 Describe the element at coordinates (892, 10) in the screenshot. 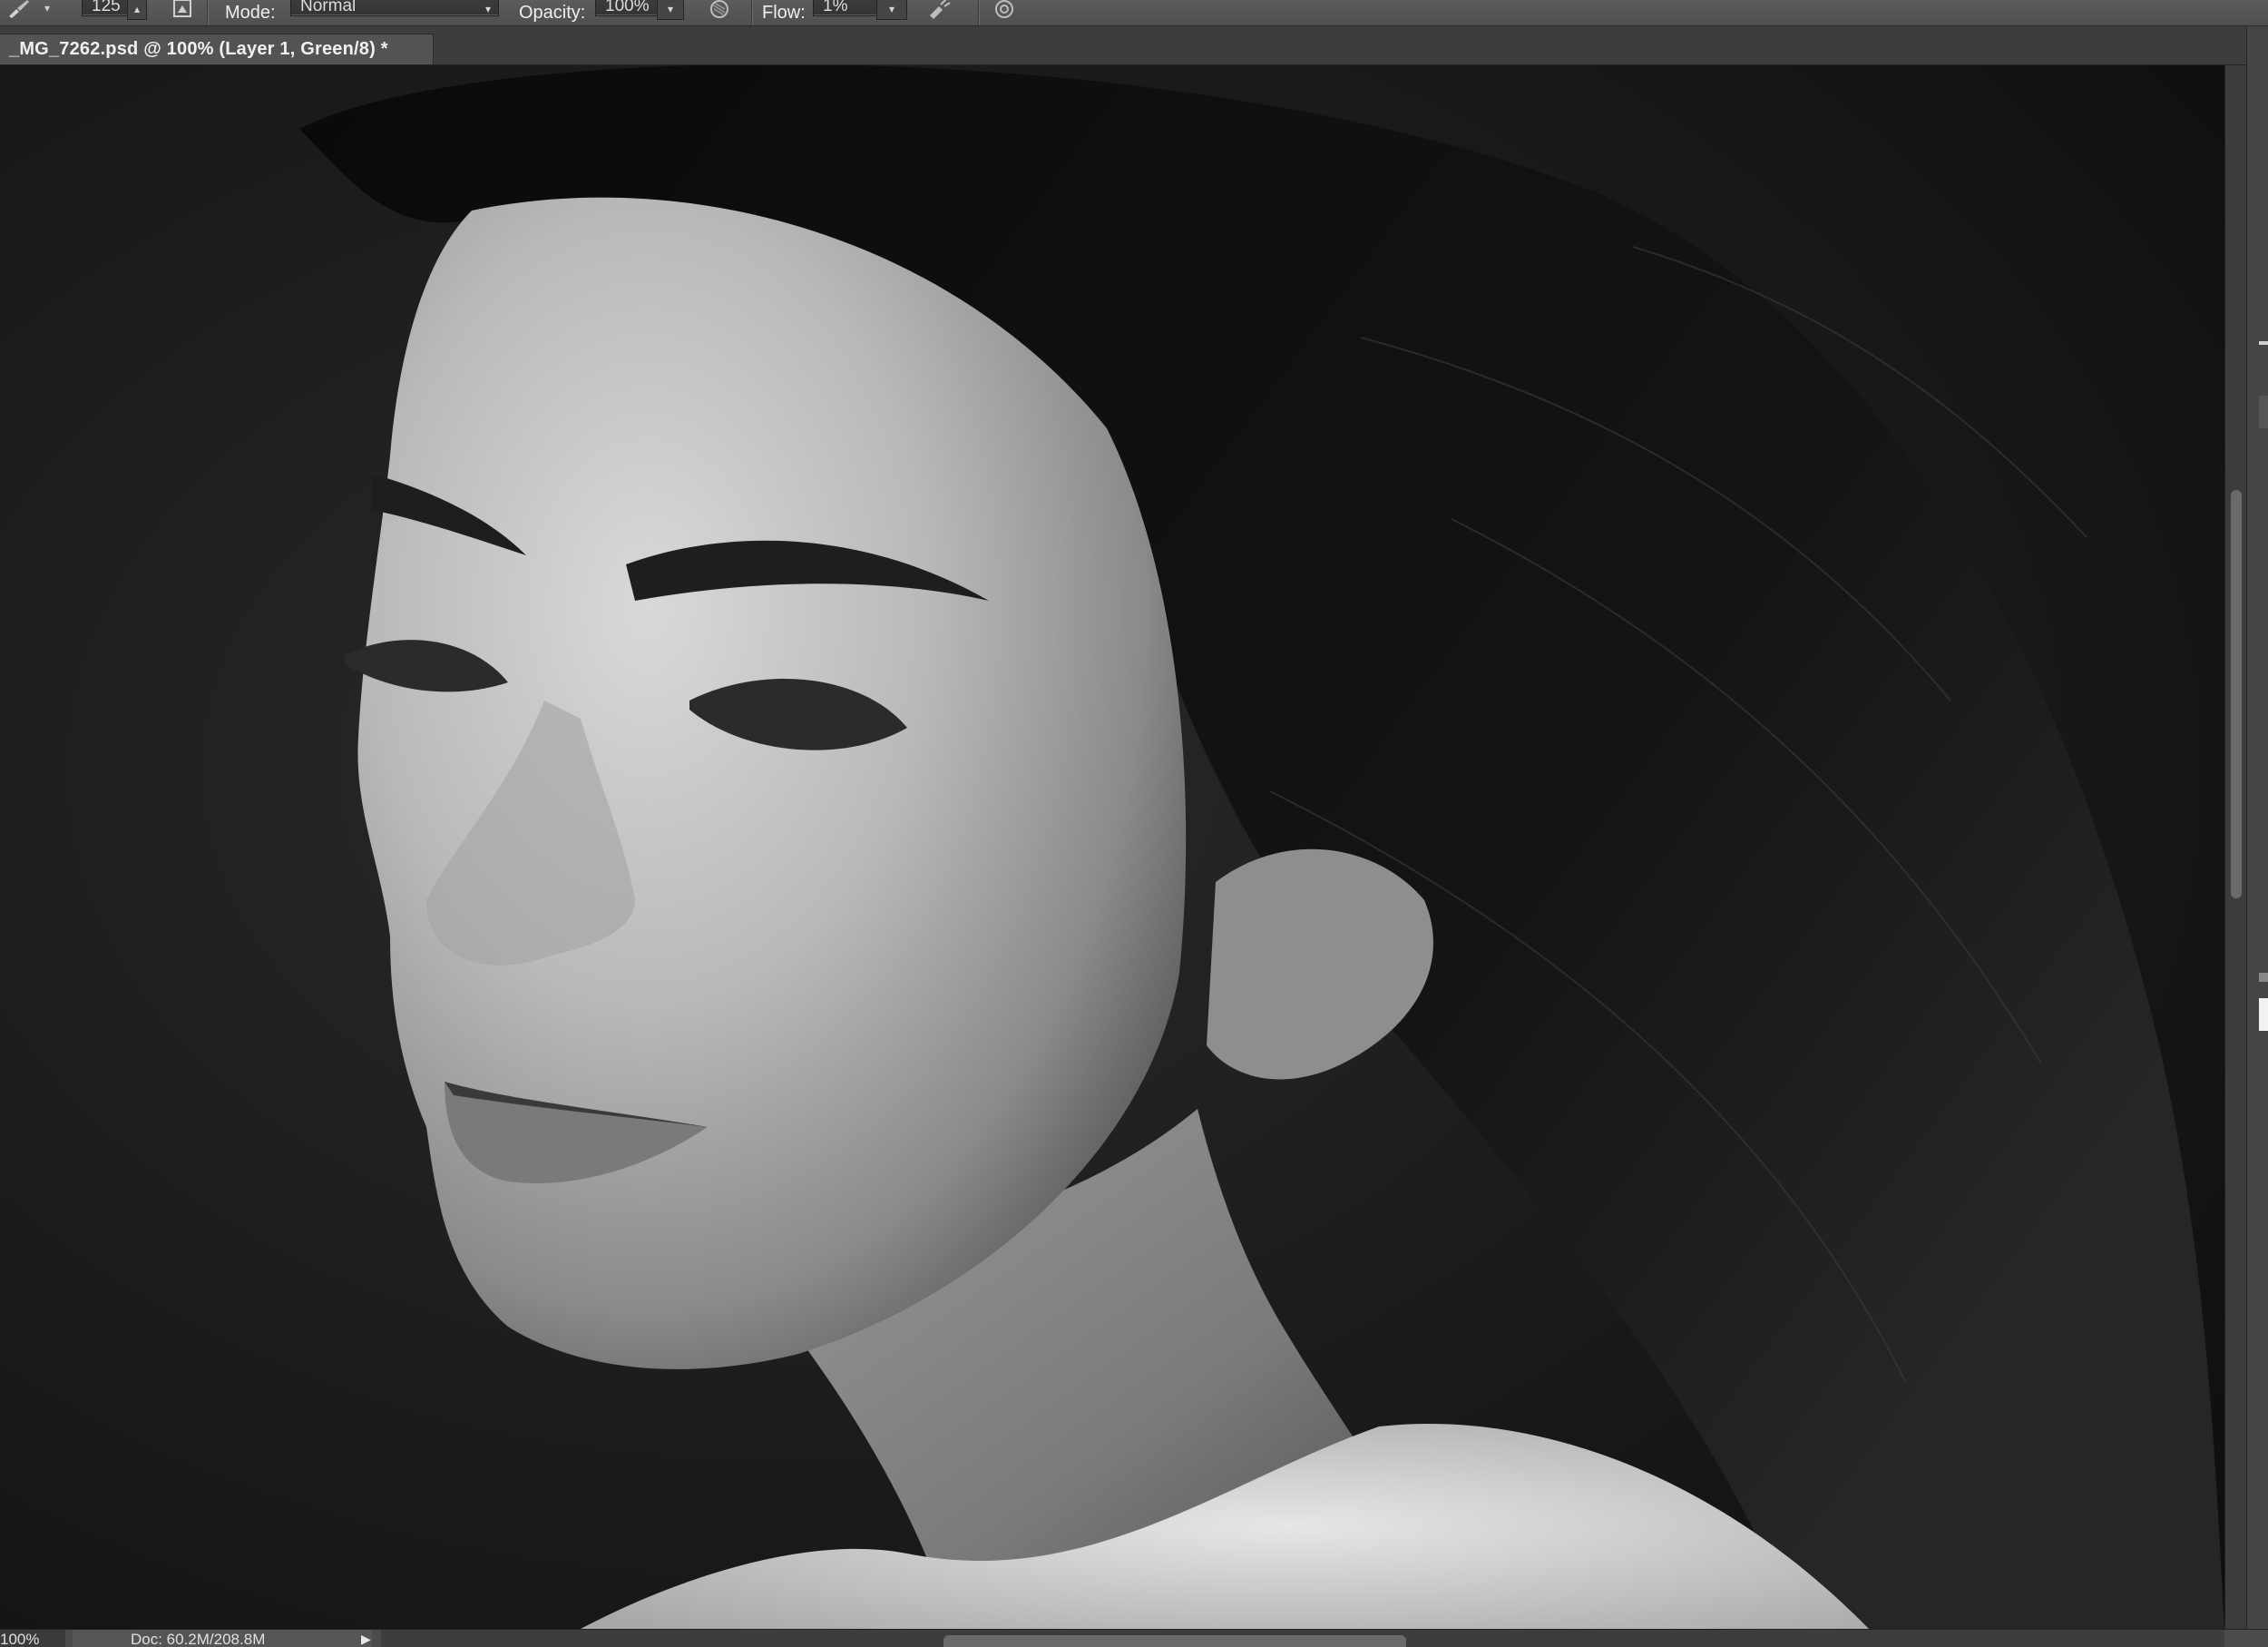

I see `flow-dropdown-icon: ▾` at that location.